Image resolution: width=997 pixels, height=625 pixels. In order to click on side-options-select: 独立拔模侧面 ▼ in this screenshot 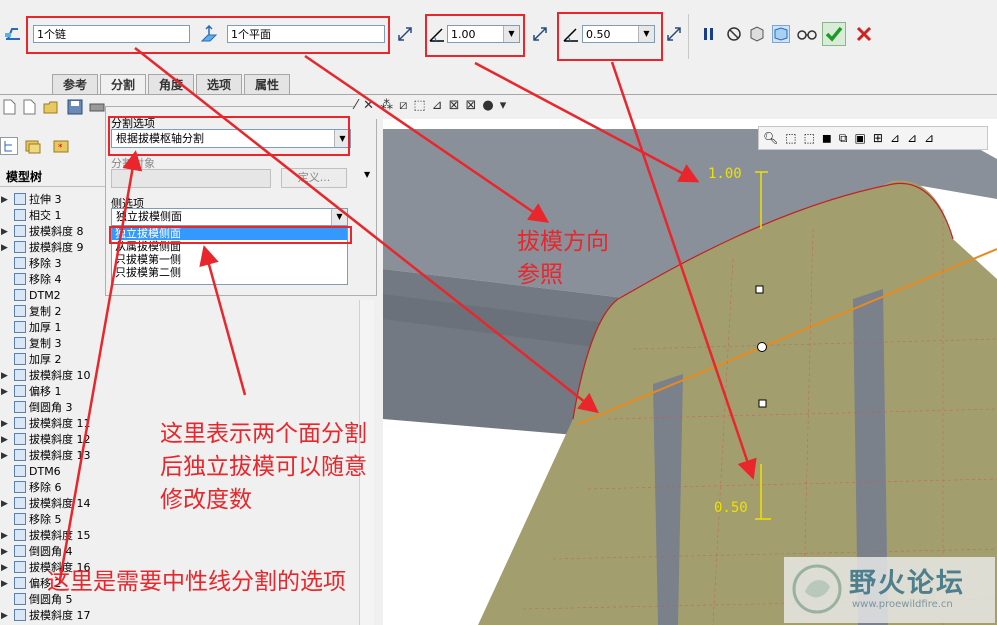, I will do `click(229, 217)`.